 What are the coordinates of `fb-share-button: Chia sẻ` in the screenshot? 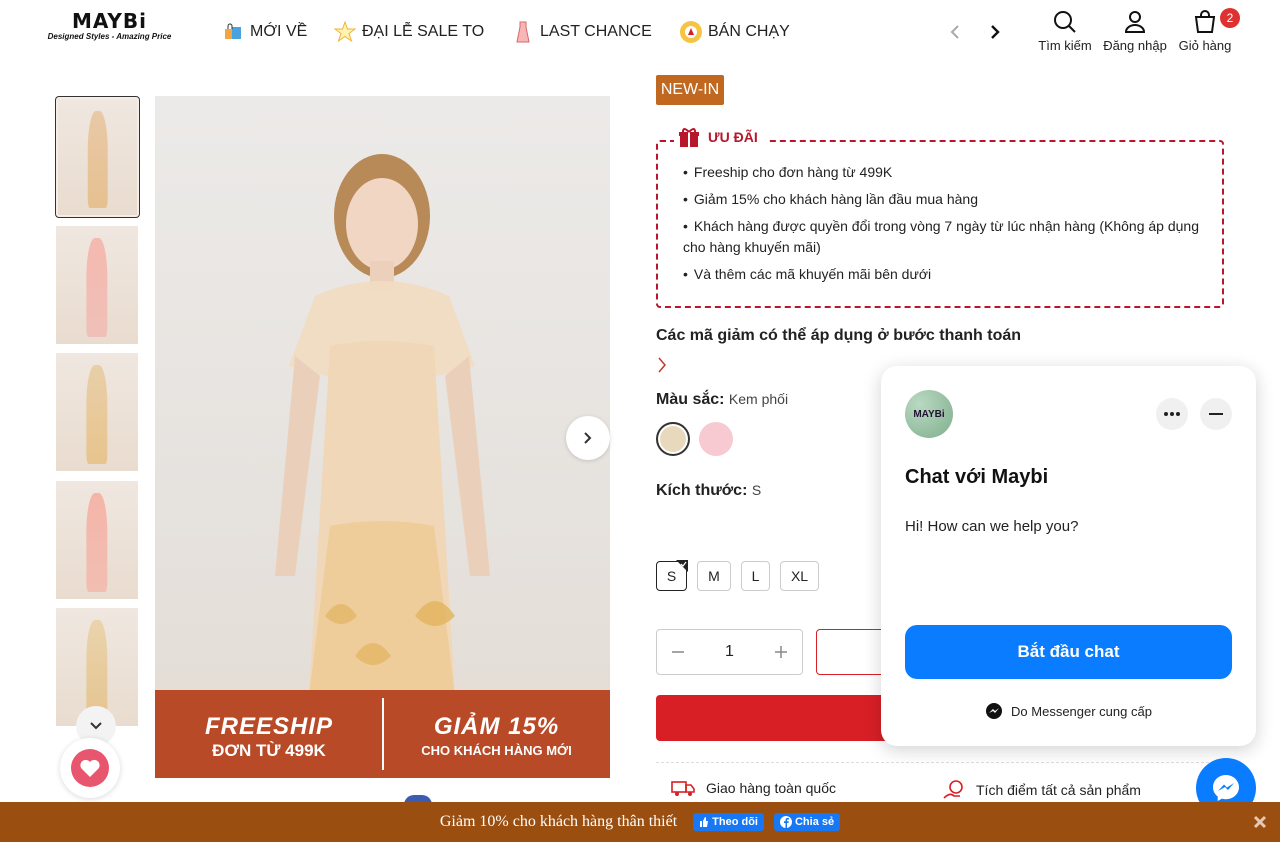 It's located at (807, 822).